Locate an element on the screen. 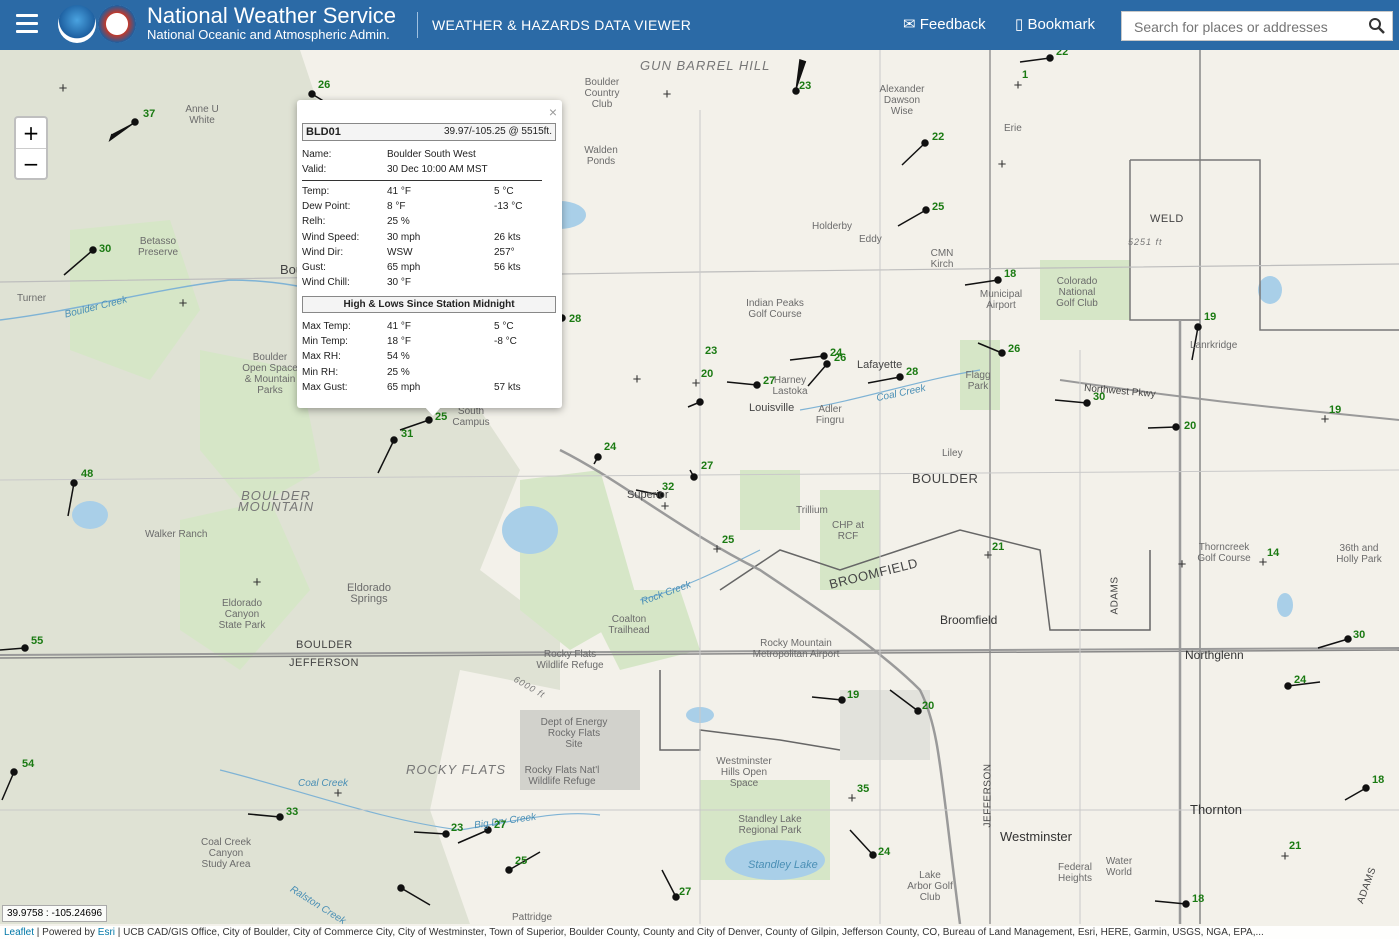  popup-header: BLD01 39.97/-105.25 @ 5515ft. is located at coordinates (429, 132).